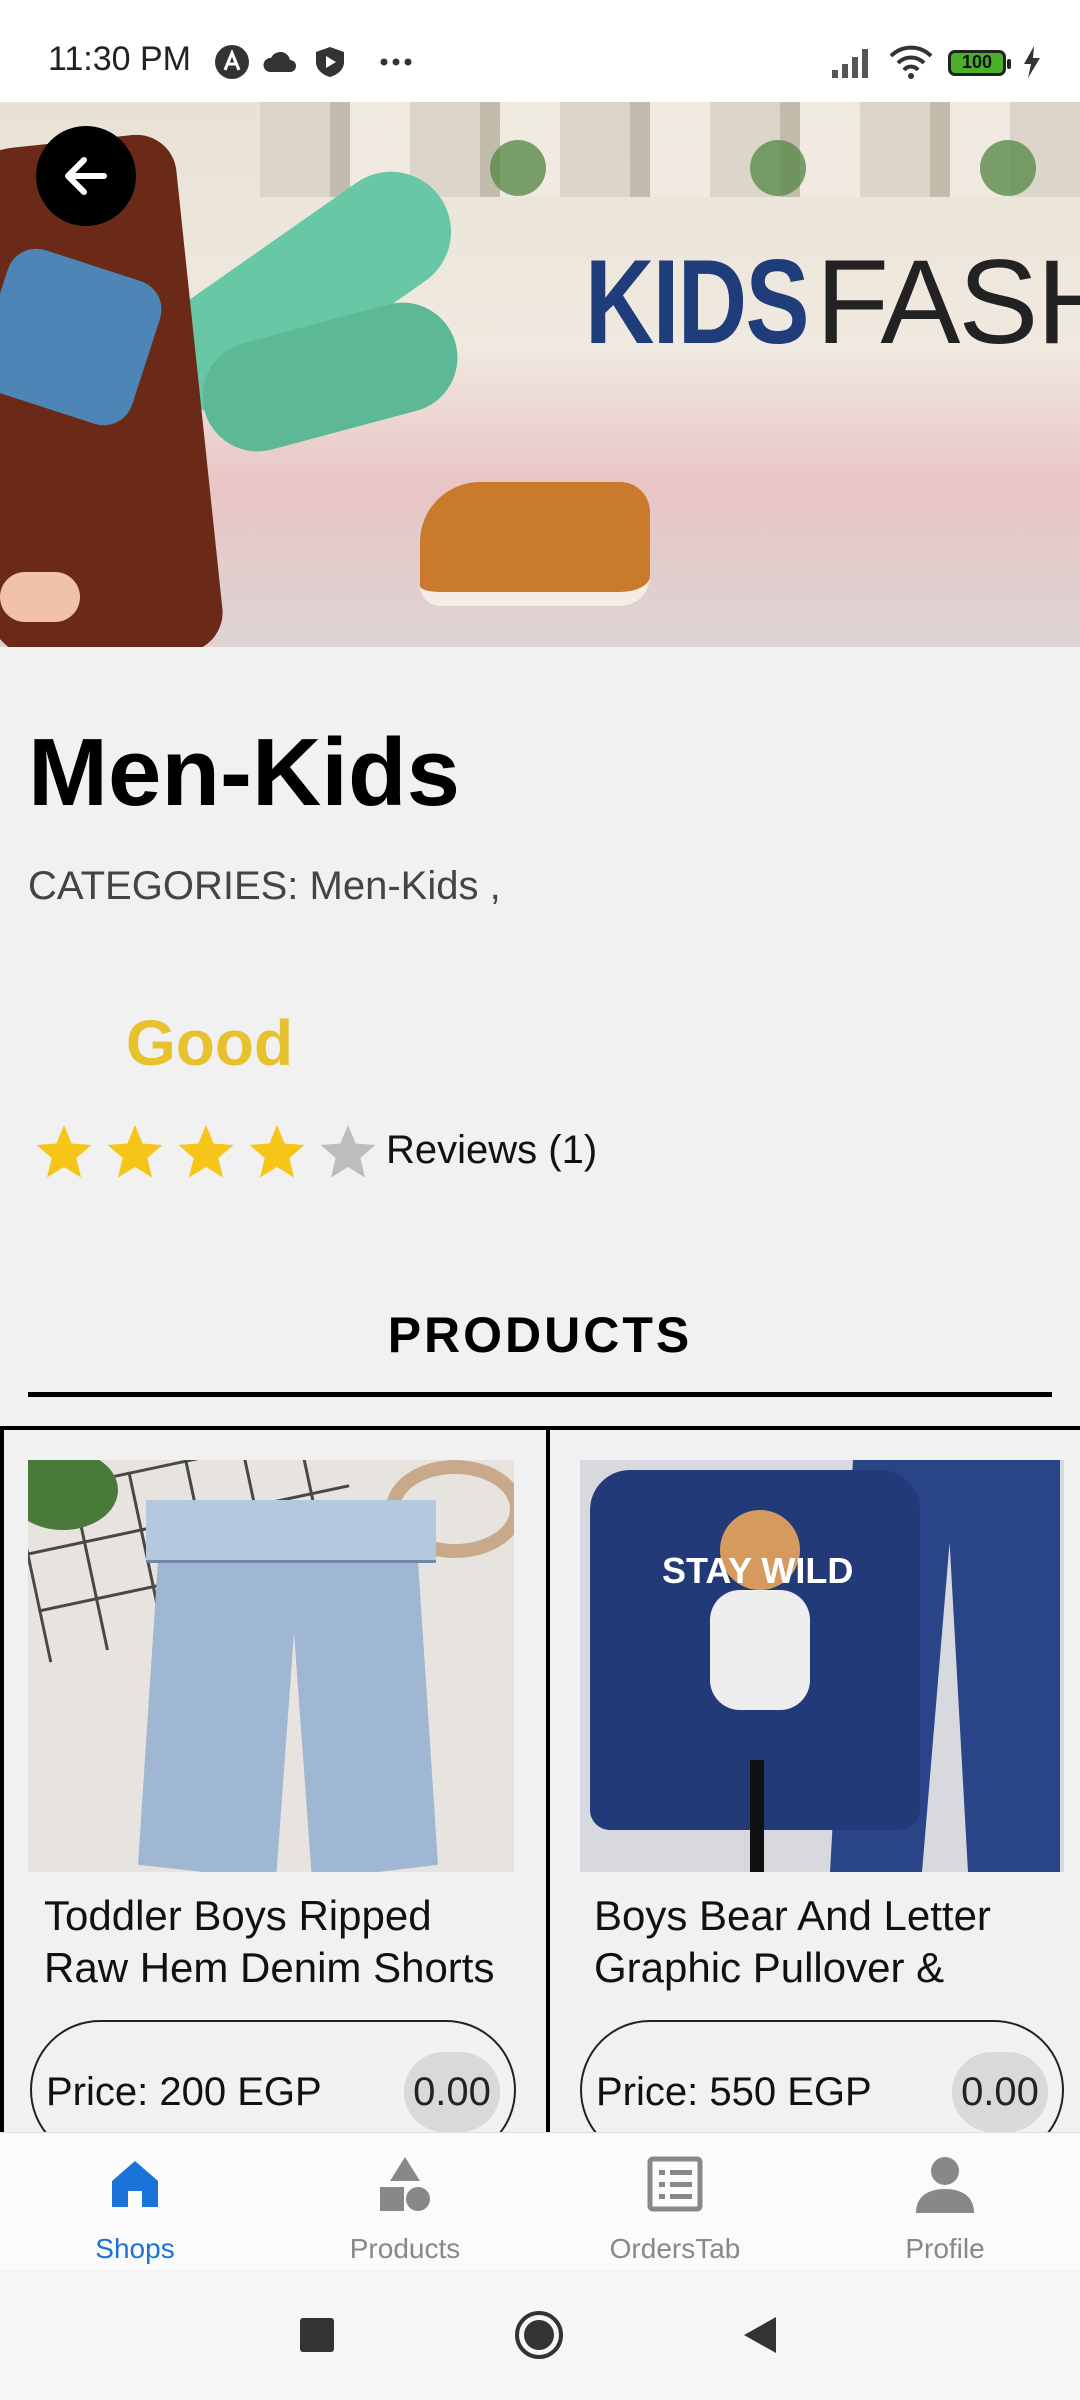 The image size is (1080, 2400). What do you see at coordinates (1032, 62) in the screenshot?
I see `charging-icon` at bounding box center [1032, 62].